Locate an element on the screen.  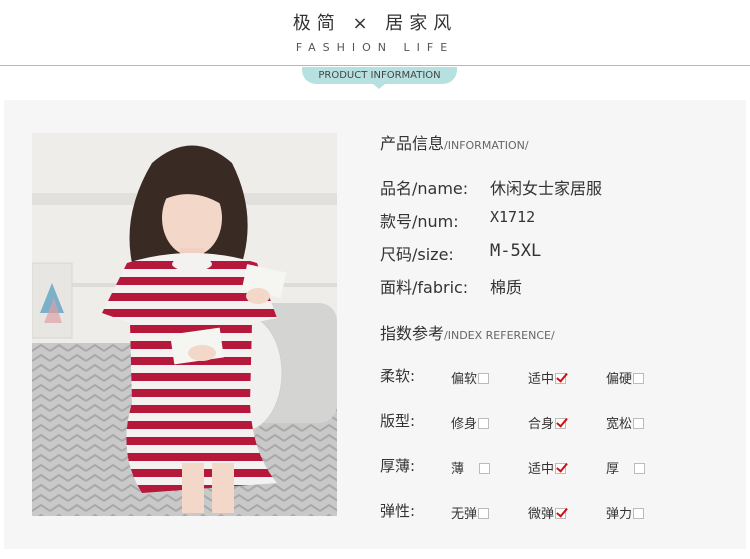
ref-option: 厚 is located at coordinates (626, 467).